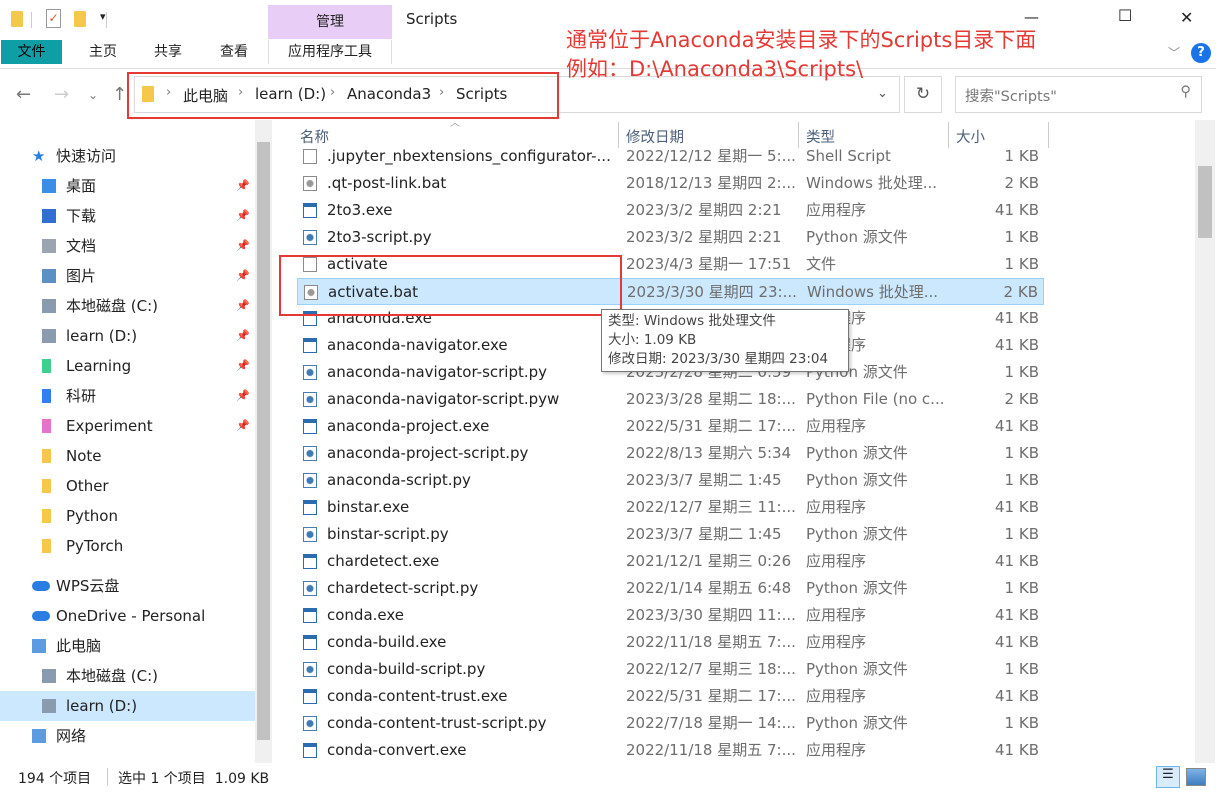 This screenshot has width=1216, height=793. Describe the element at coordinates (330, 22) in the screenshot. I see `context-tab-manage: 管理` at that location.